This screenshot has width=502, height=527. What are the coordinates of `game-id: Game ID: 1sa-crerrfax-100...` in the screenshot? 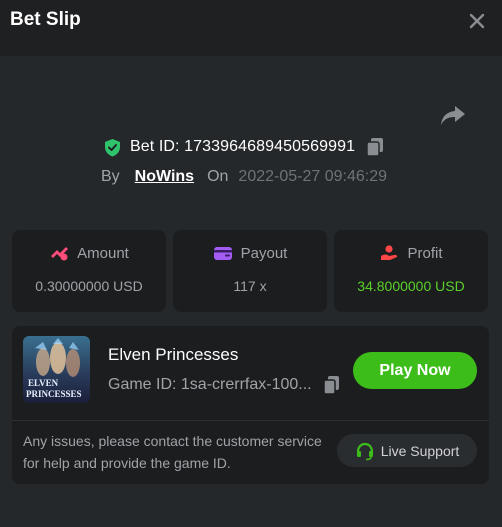 It's located at (210, 384).